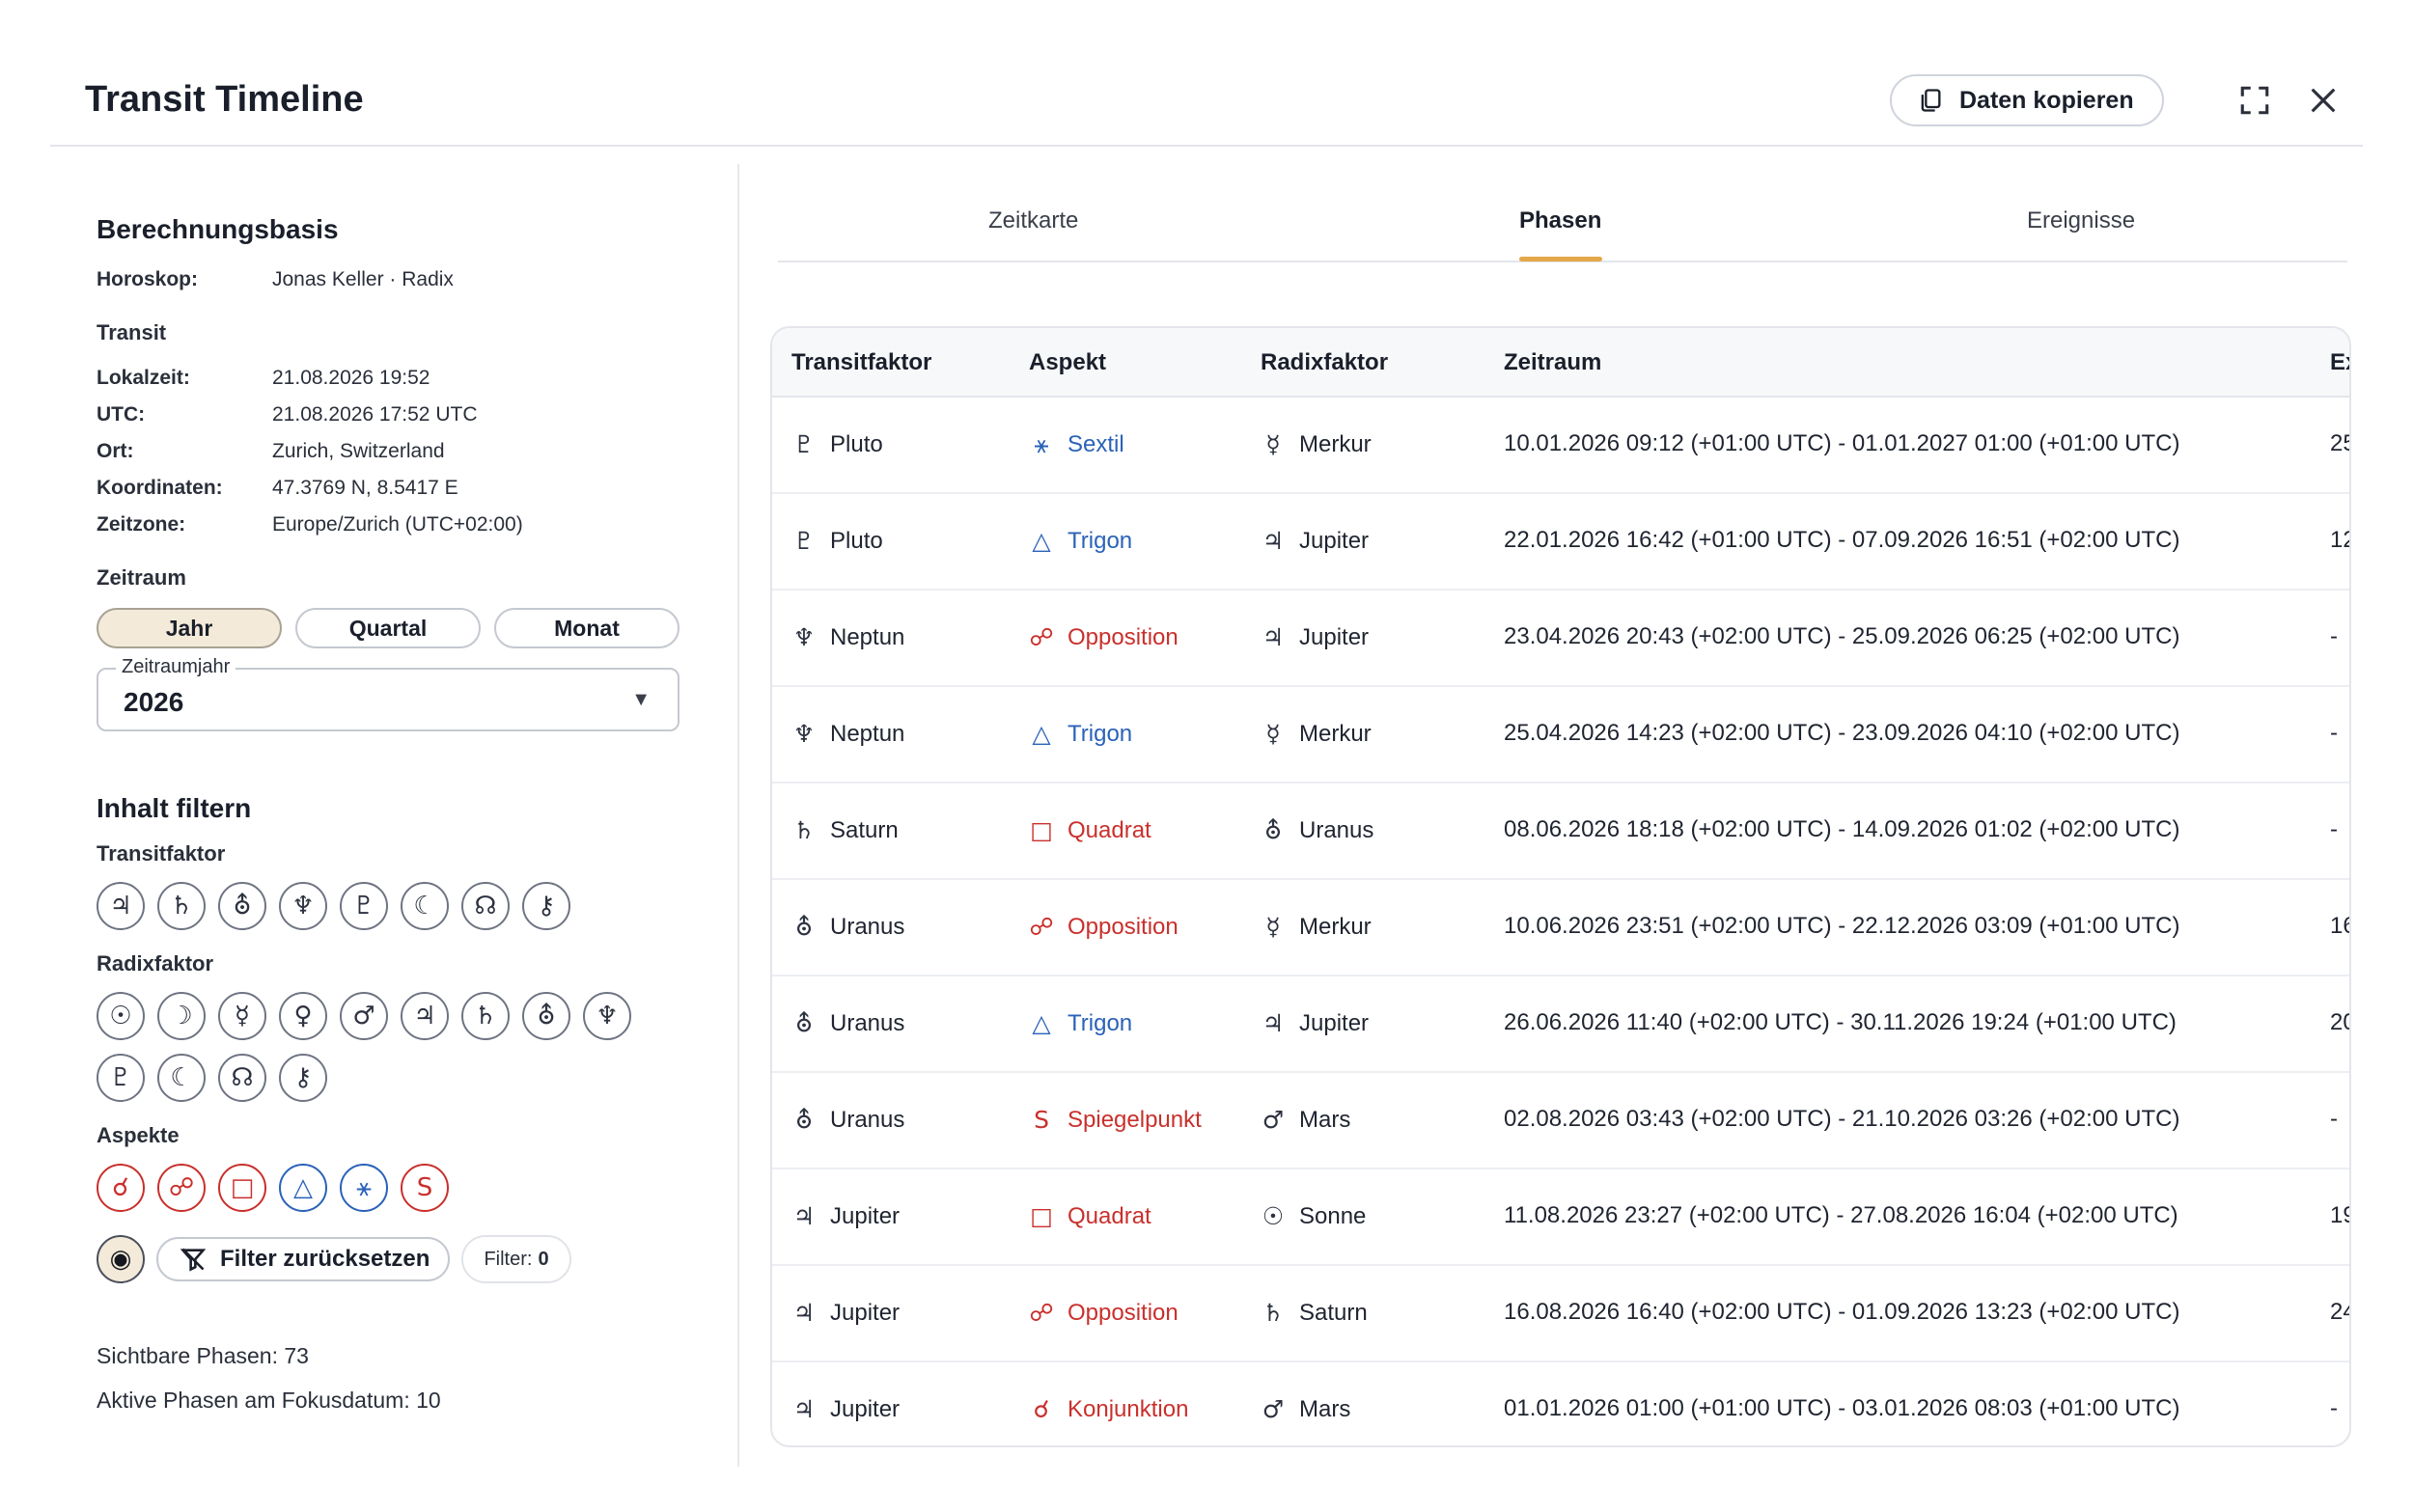  I want to click on reset-filter-label: Filter zurücksetzen, so click(325, 1259).